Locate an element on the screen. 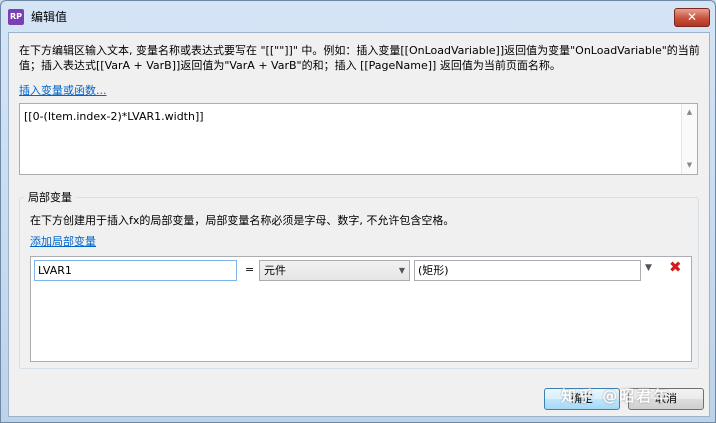 This screenshot has width=716, height=423. delete-icon: ✖ is located at coordinates (675, 267).